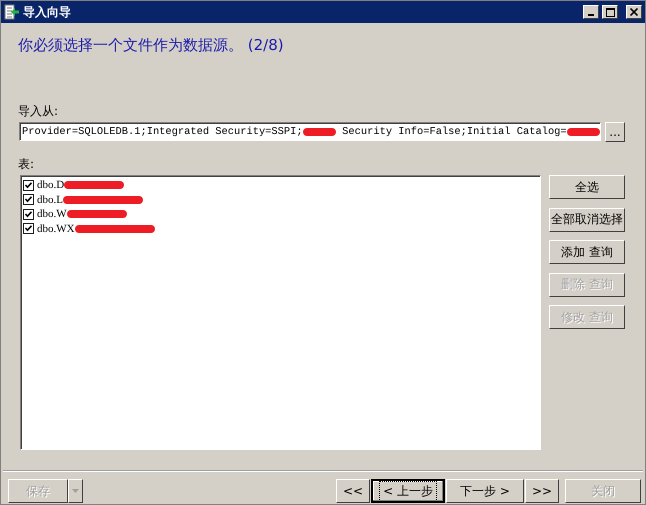 This screenshot has height=505, width=646. What do you see at coordinates (151, 45) in the screenshot?
I see `step-heading: 你必须选择一个文件作为数据源。 (2/8)` at bounding box center [151, 45].